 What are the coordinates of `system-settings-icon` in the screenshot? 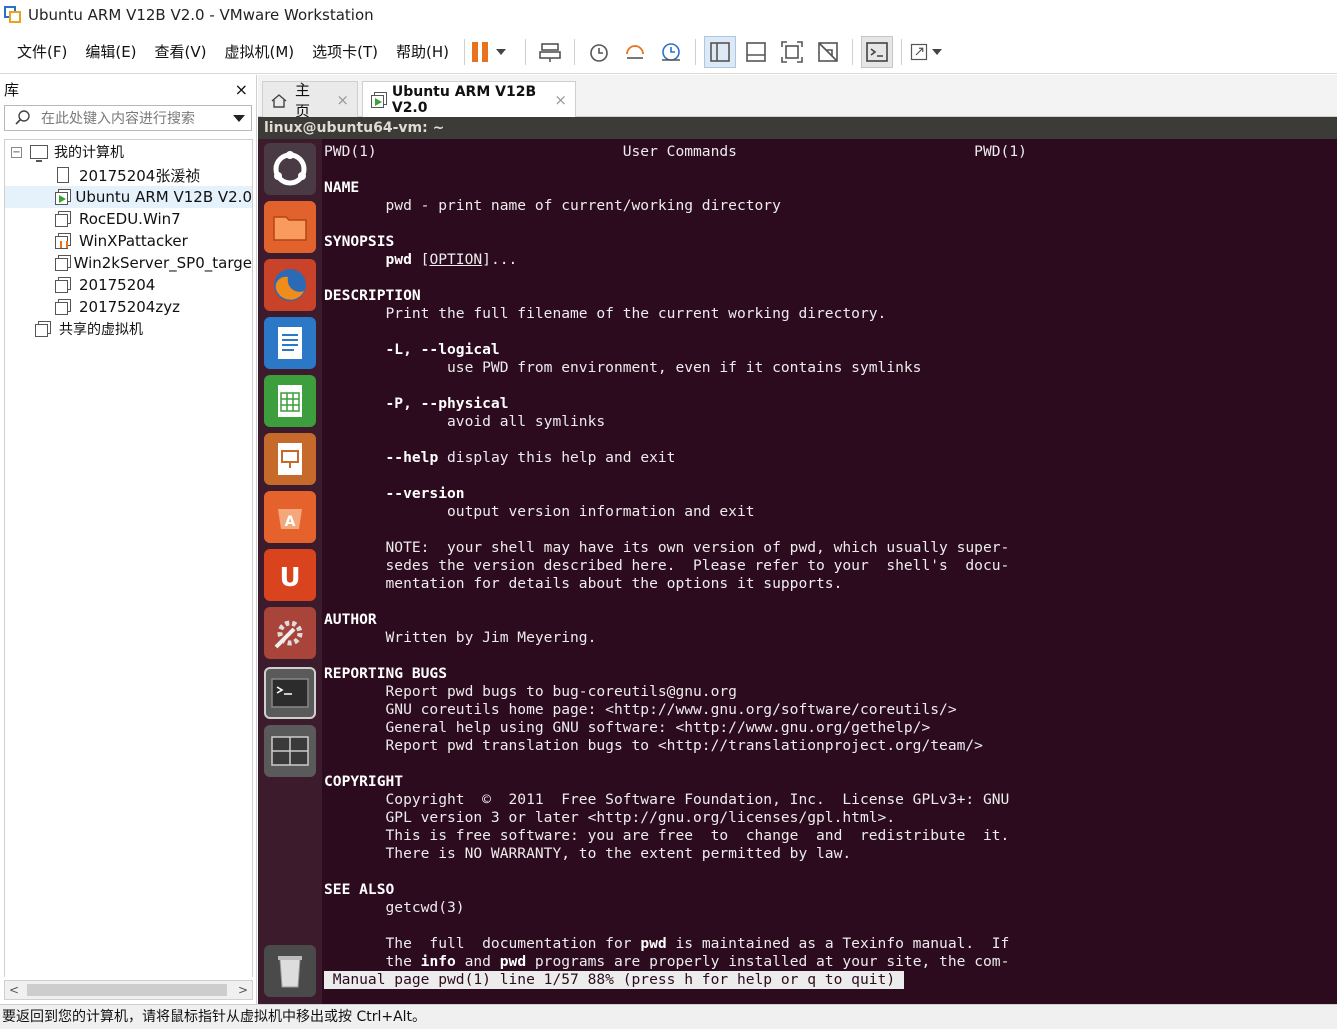 It's located at (288, 634).